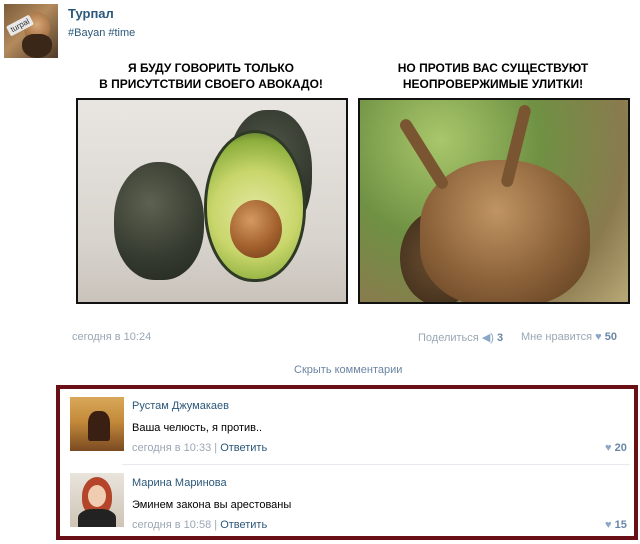  What do you see at coordinates (557, 337) in the screenshot?
I see `like-label: Мне нравится` at bounding box center [557, 337].